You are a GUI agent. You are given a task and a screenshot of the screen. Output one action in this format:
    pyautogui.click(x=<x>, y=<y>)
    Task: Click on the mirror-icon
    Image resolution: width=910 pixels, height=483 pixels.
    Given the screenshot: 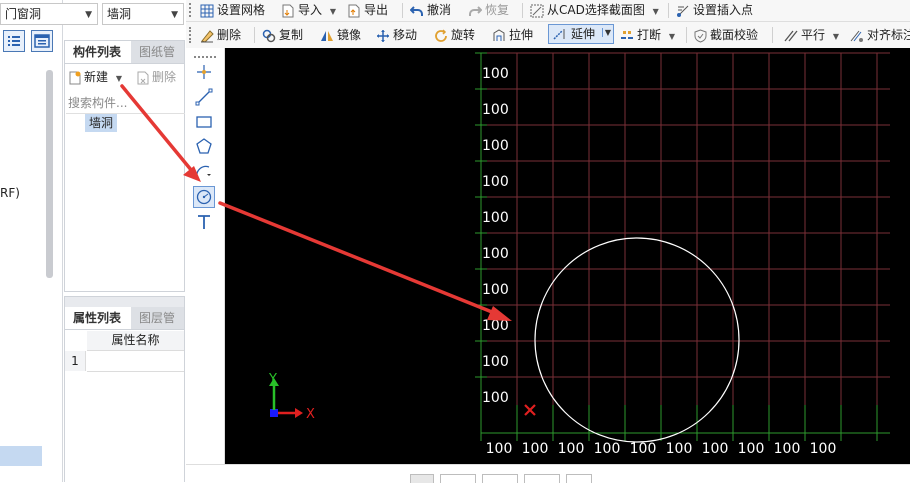 What is the action you would take?
    pyautogui.click(x=327, y=36)
    